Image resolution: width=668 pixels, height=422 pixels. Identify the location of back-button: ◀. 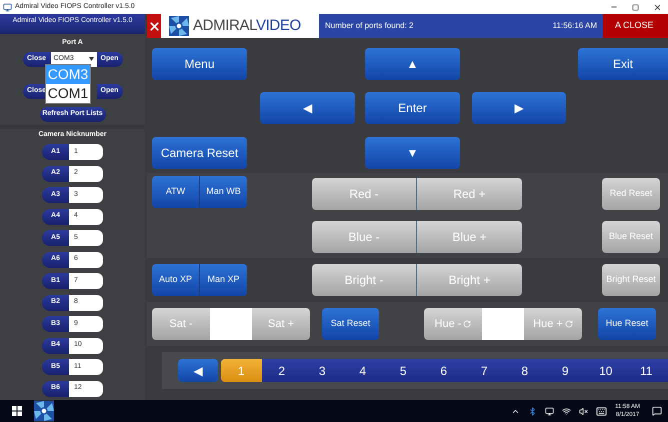
(198, 370).